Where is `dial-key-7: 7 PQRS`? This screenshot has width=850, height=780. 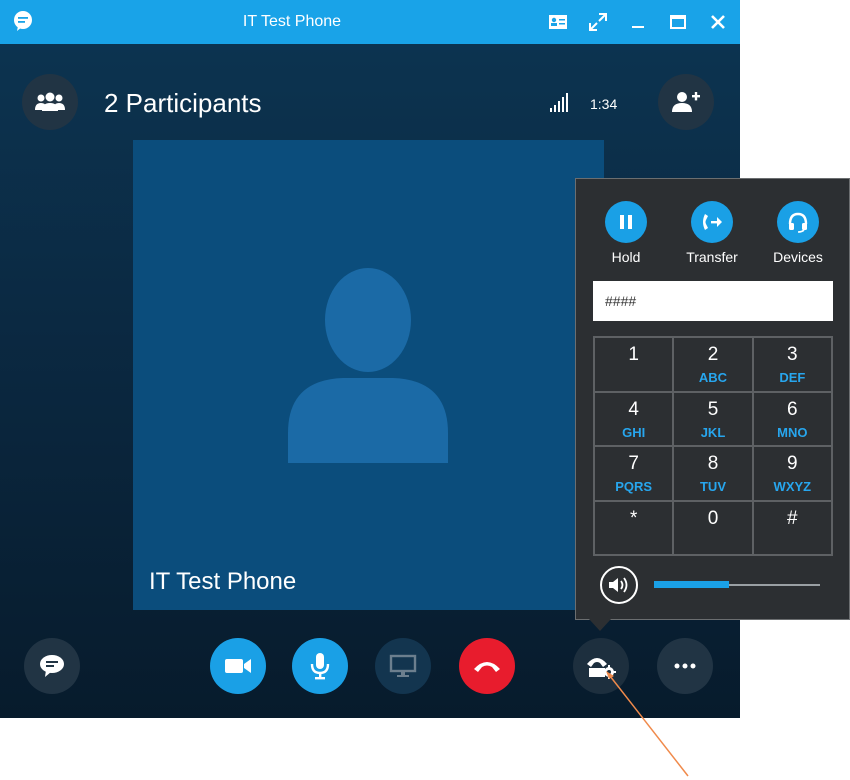
dial-key-7: 7 PQRS is located at coordinates (634, 473).